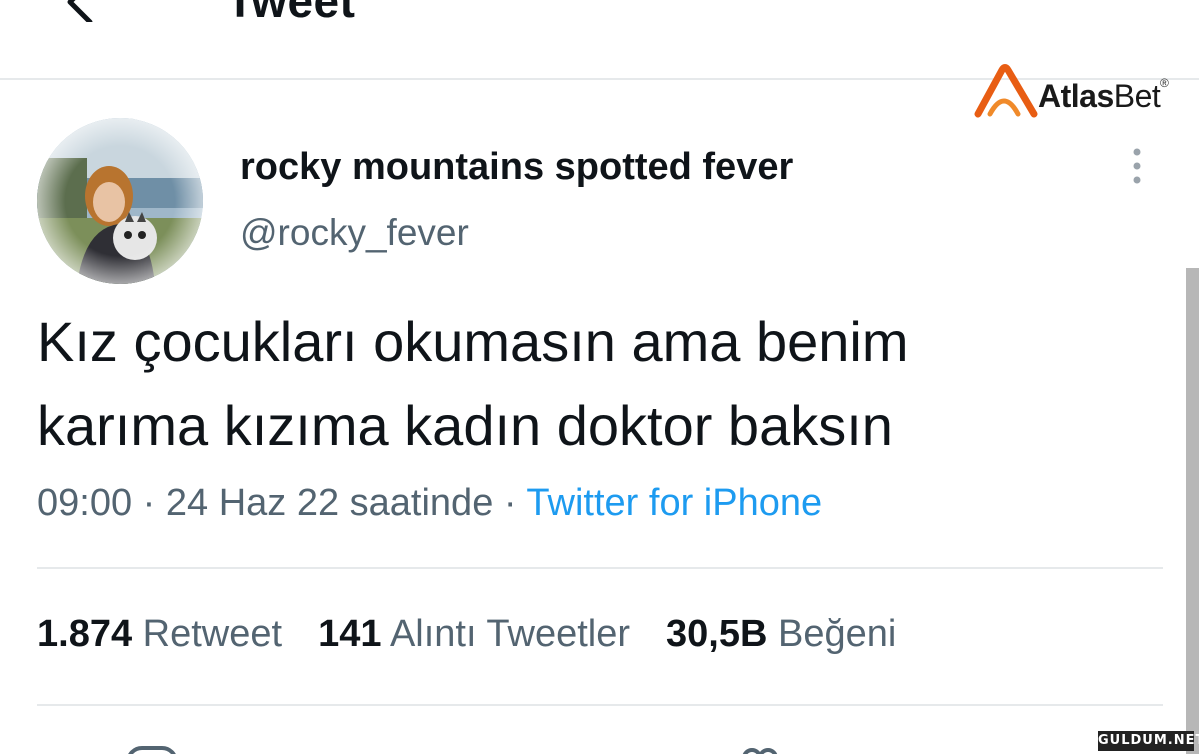 The image size is (1199, 754). What do you see at coordinates (329, 503) in the screenshot?
I see `tweet-date: 24 Haz 22 saatinde` at bounding box center [329, 503].